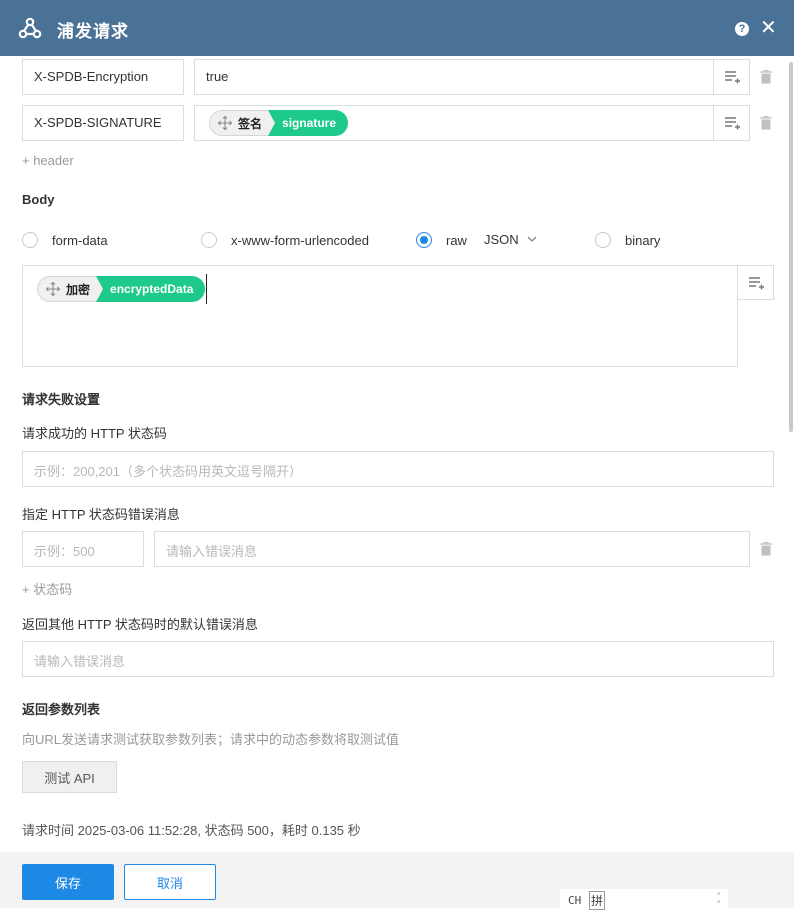 The height and width of the screenshot is (910, 794). I want to click on insert-variable-button, so click(755, 282).